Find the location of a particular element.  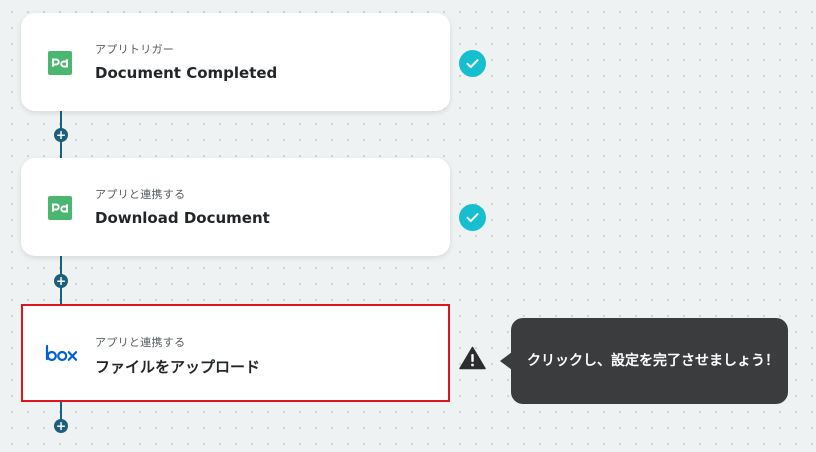

setup-hint-tooltip: クリックし、設定を完了させましょう！ is located at coordinates (649, 361).